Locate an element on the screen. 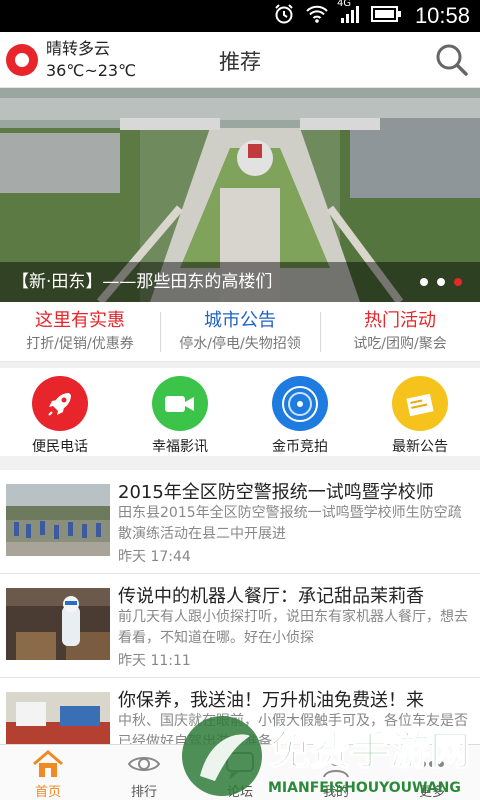 The width and height of the screenshot is (480, 800). promo-city-notice: 城市公告 停水/停电/失物招领 is located at coordinates (240, 331).